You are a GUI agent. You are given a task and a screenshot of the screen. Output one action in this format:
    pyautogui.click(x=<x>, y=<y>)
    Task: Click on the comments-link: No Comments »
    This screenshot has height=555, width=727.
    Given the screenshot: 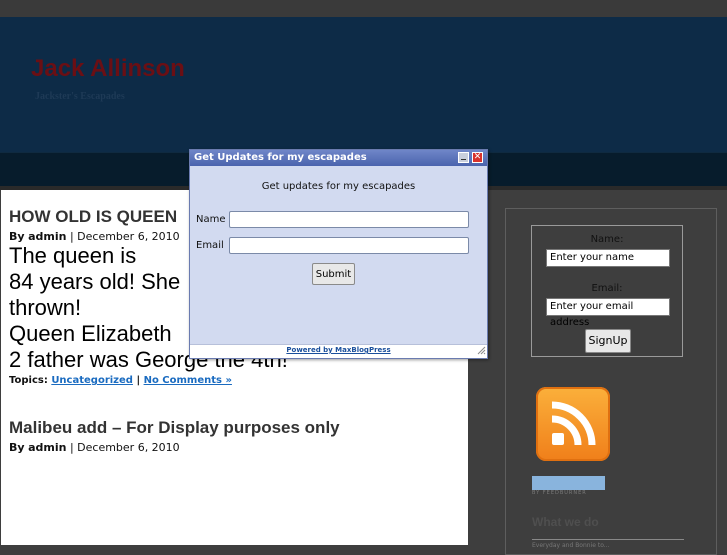 What is the action you would take?
    pyautogui.click(x=188, y=380)
    